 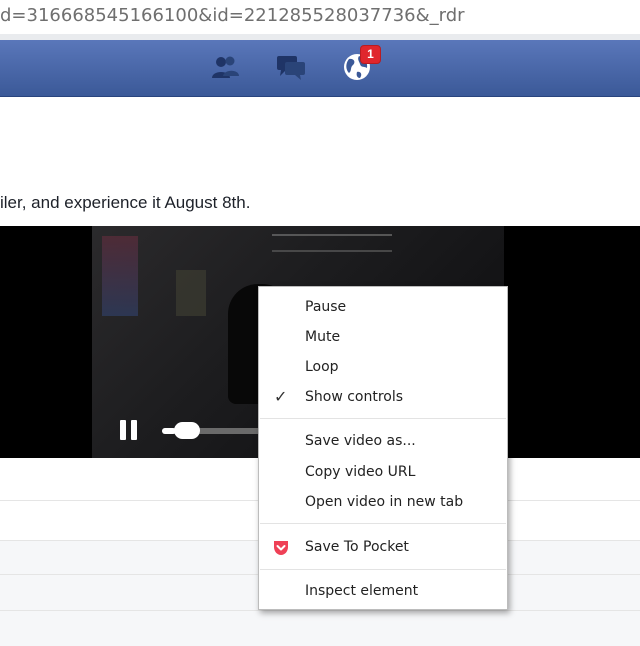 I want to click on menu-item-loop: Loop, so click(x=383, y=368).